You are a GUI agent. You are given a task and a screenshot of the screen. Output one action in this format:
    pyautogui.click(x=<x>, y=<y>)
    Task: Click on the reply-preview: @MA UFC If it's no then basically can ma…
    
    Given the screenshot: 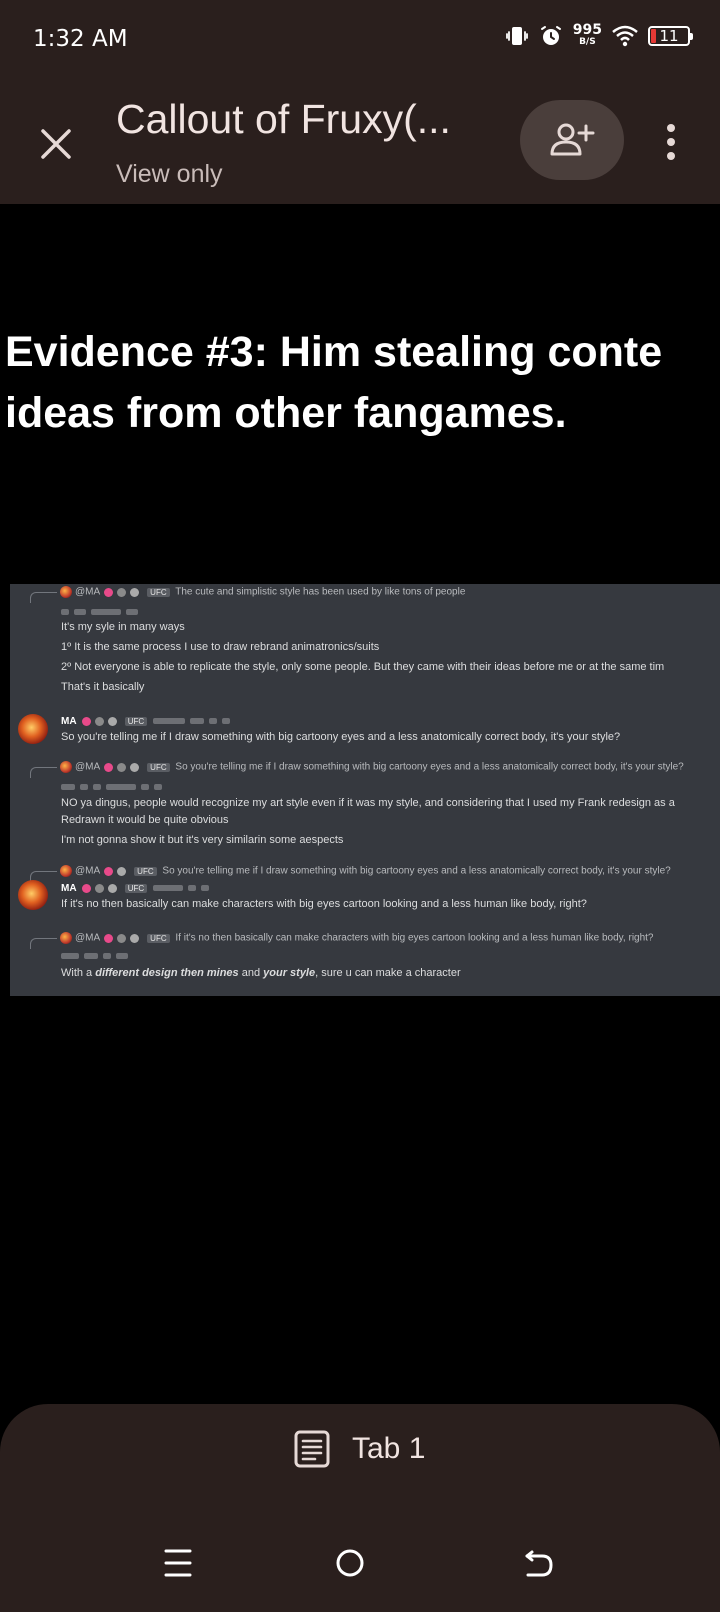 What is the action you would take?
    pyautogui.click(x=357, y=938)
    